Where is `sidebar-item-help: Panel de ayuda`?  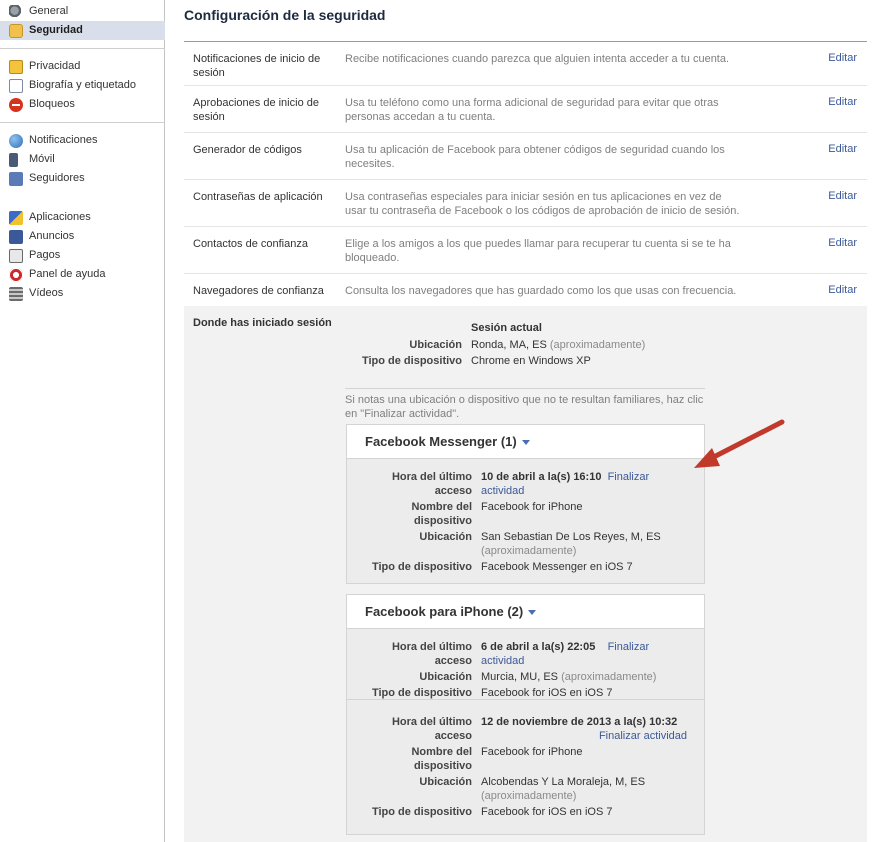
sidebar-item-help: Panel de ayuda is located at coordinates (82, 274).